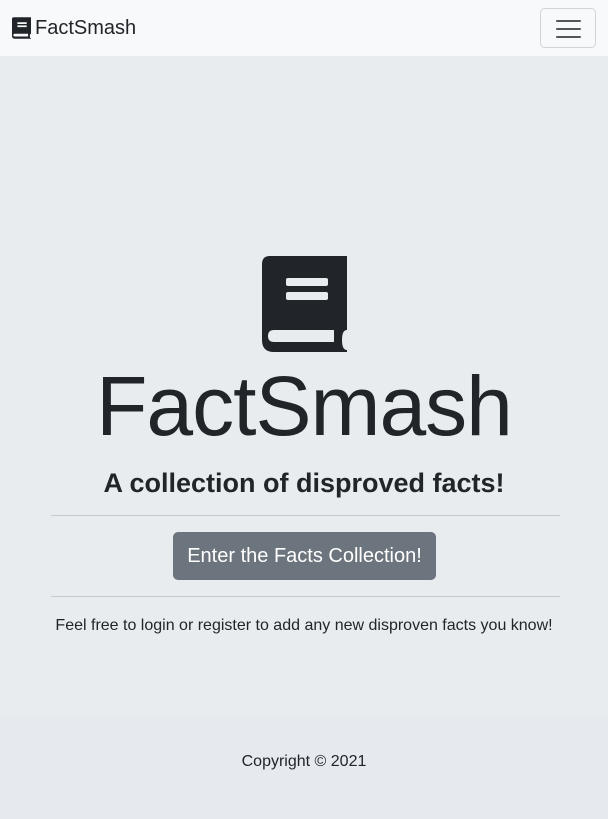  I want to click on brand-link: FactSmash, so click(74, 28).